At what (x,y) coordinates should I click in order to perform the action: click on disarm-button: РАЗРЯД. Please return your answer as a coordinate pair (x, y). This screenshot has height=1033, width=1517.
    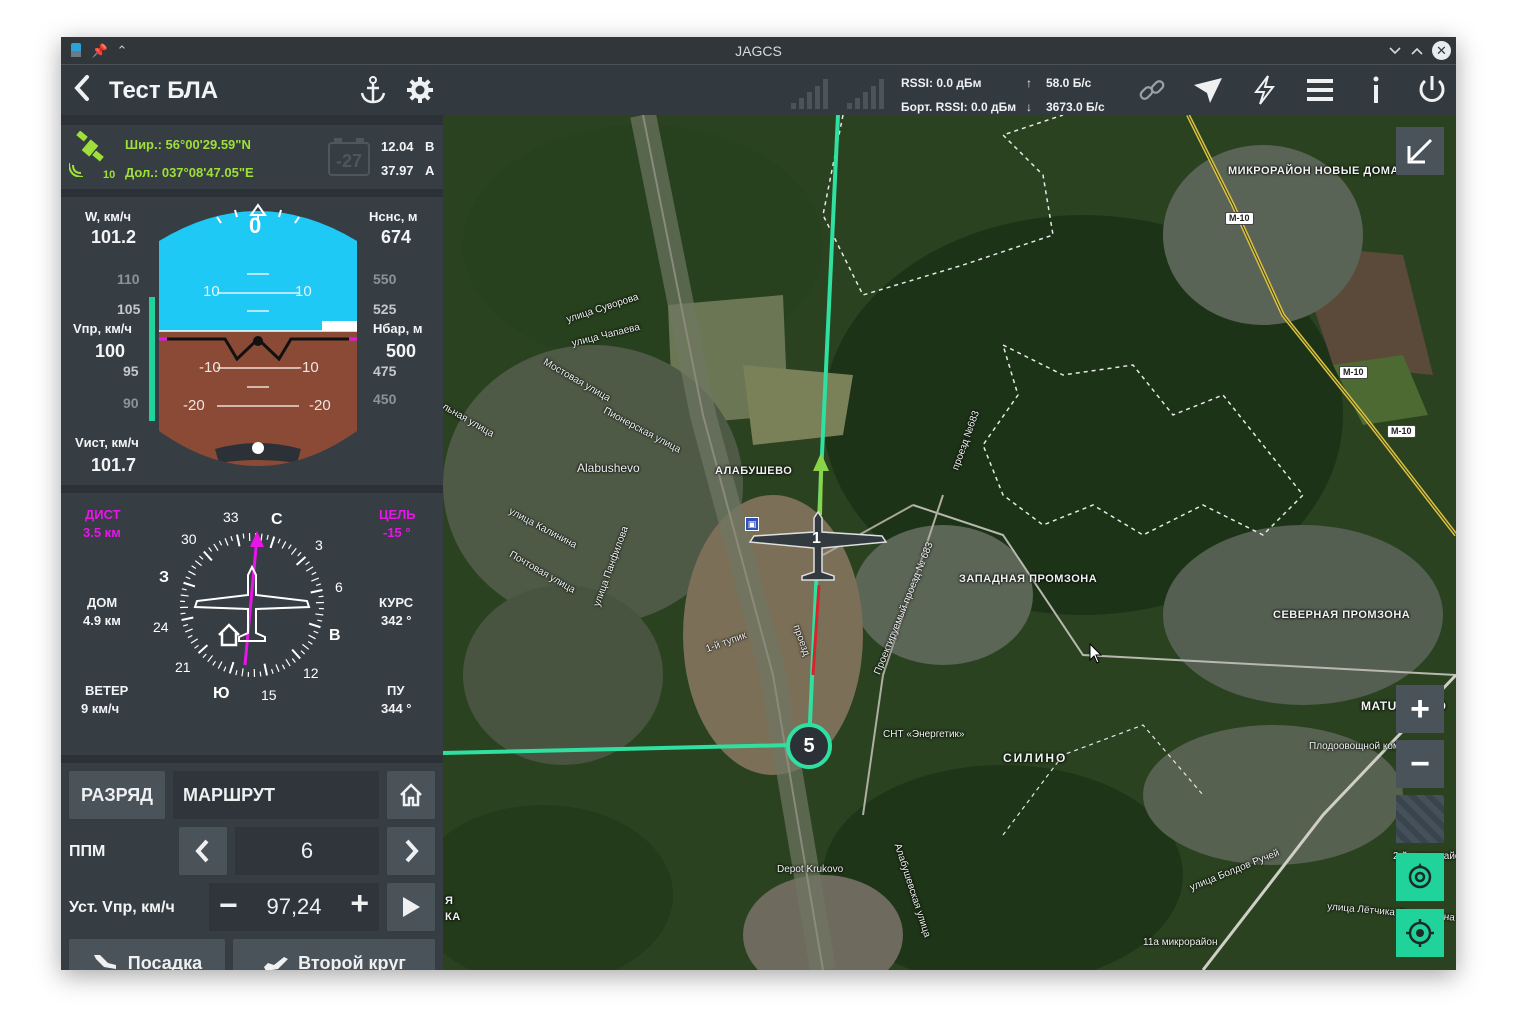
    Looking at the image, I should click on (117, 795).